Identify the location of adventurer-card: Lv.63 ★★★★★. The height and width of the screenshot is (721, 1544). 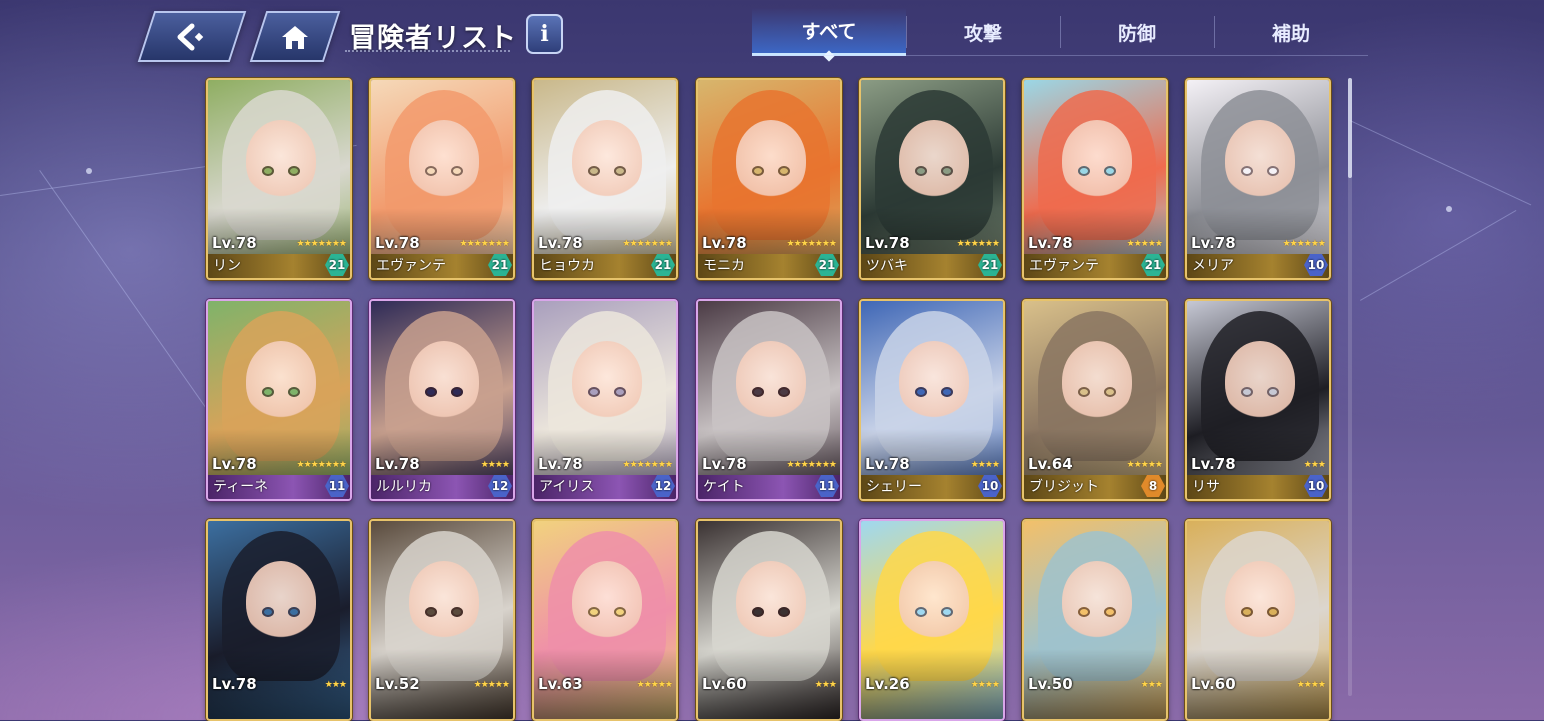
(605, 620).